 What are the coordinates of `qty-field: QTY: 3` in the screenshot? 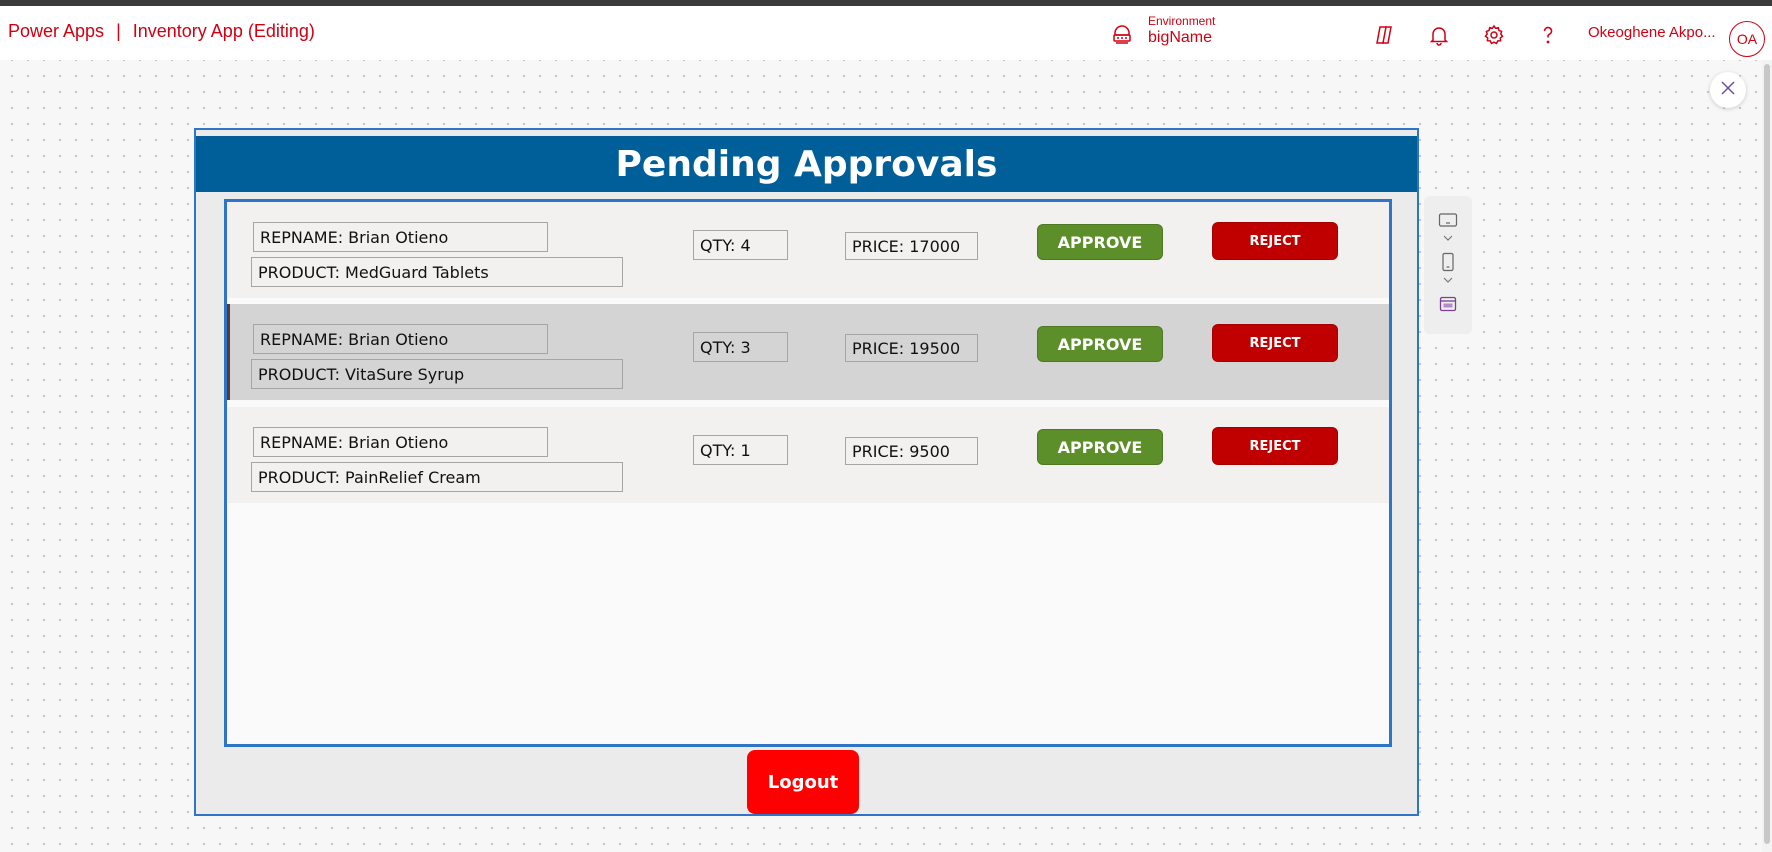 It's located at (740, 347).